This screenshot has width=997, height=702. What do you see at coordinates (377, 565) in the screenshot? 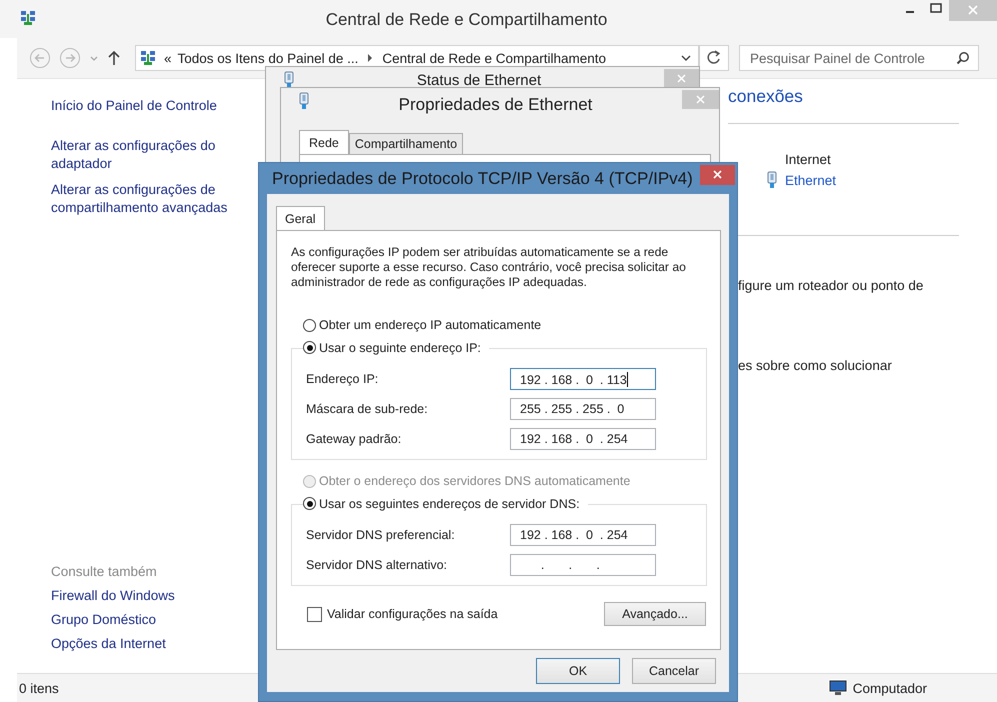
I see `field-label: Servidor DNS alternativo:` at bounding box center [377, 565].